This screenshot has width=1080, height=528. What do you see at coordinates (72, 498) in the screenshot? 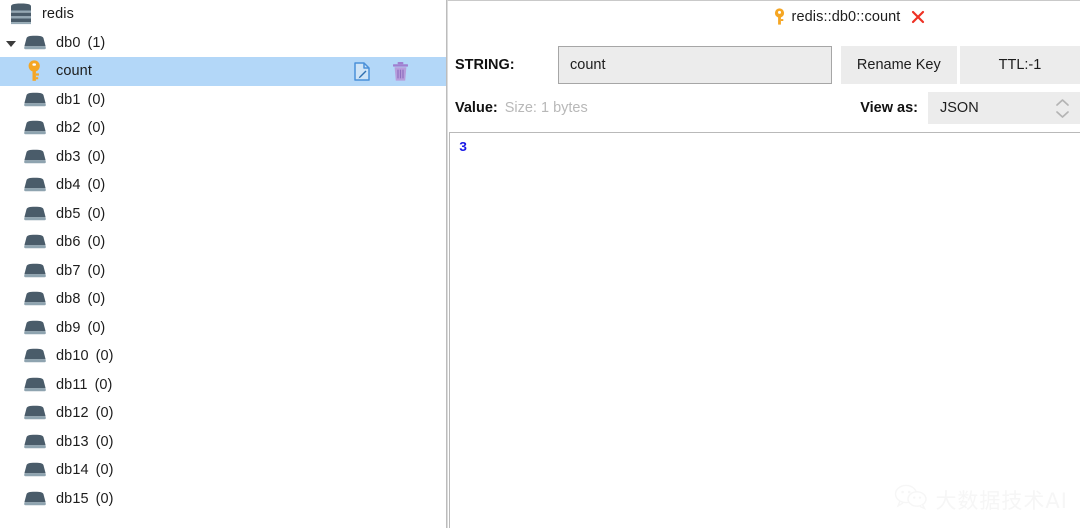
I see `database-label: db15` at bounding box center [72, 498].